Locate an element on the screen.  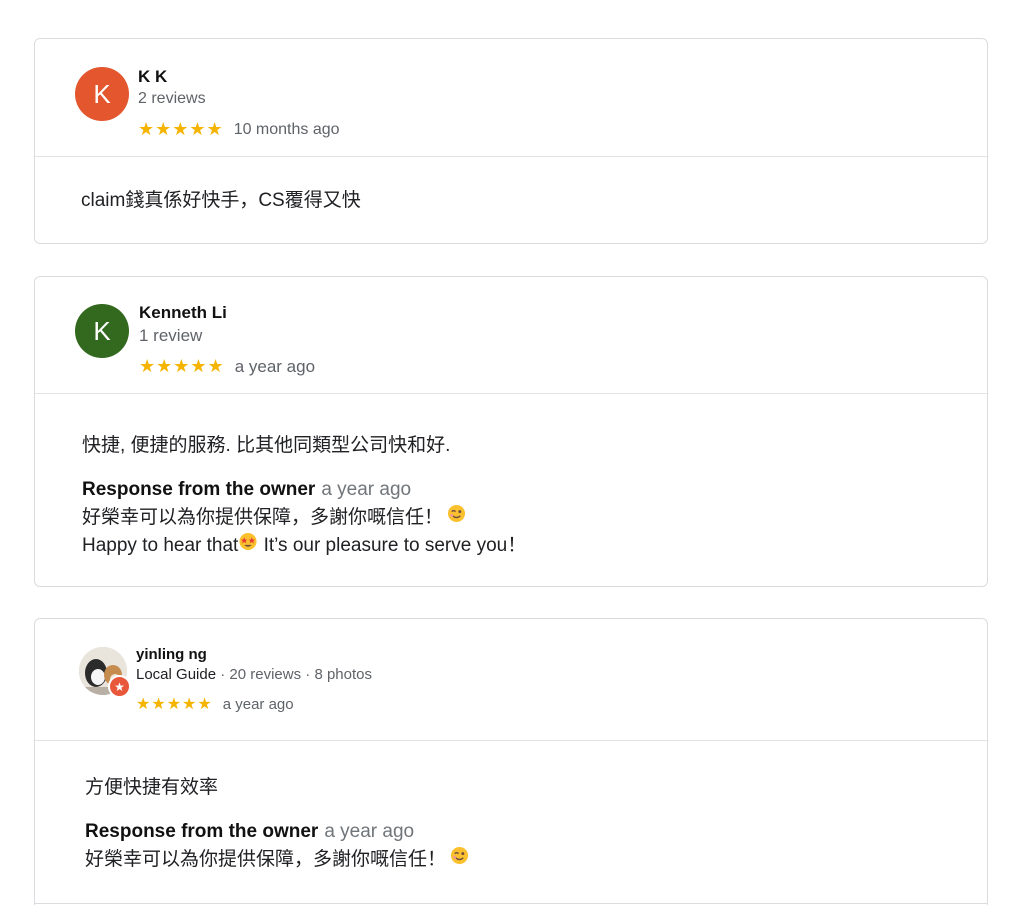
reviewer-name: yinling ng is located at coordinates (254, 654).